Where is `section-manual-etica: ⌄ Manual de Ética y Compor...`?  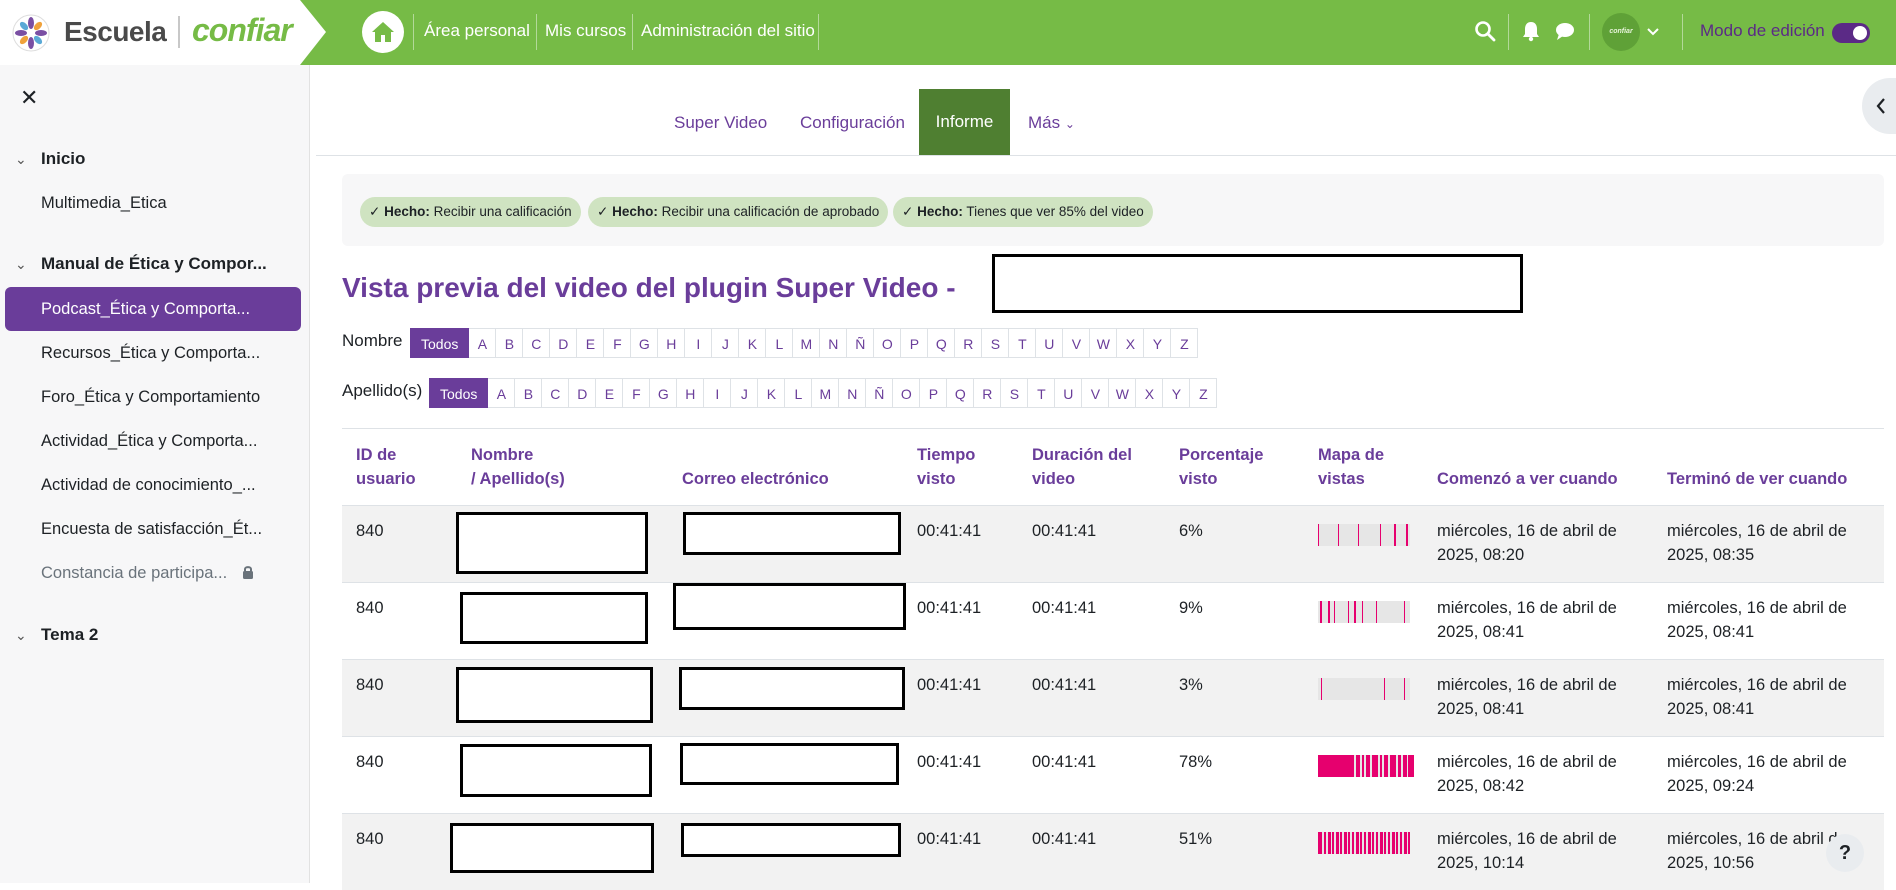 section-manual-etica: ⌄ Manual de Ética y Compor... is located at coordinates (141, 264).